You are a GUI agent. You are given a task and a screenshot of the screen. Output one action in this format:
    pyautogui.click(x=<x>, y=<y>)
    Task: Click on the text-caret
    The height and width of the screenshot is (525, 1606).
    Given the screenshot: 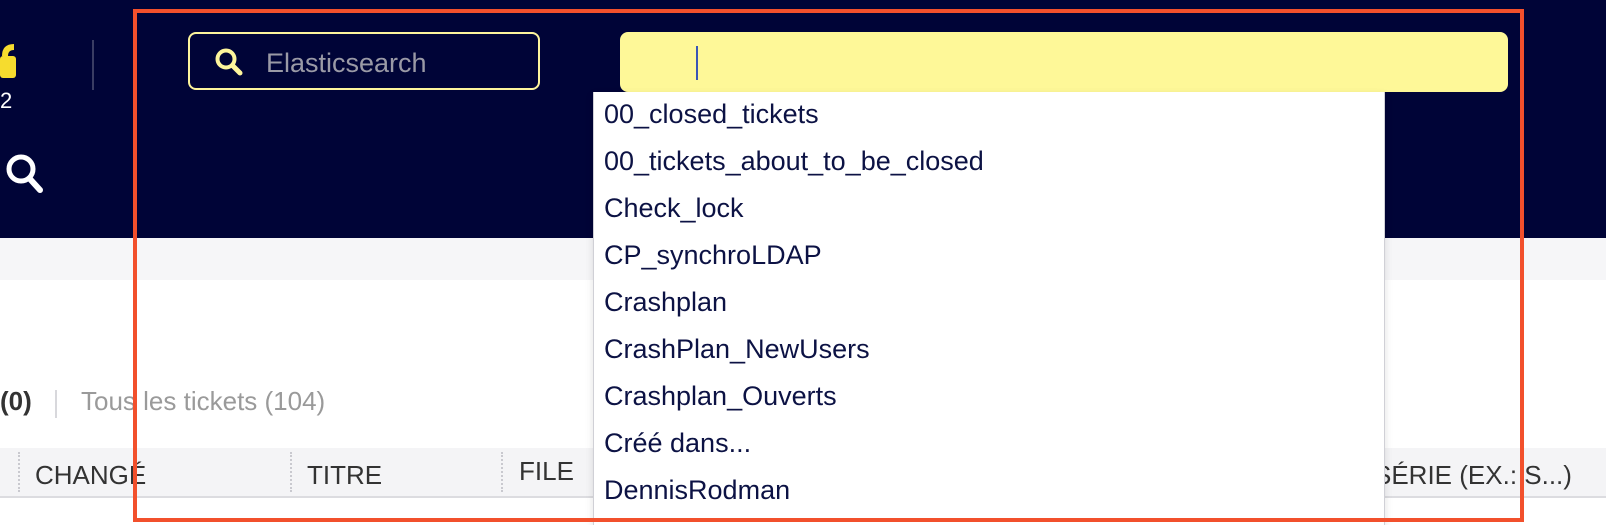 What is the action you would take?
    pyautogui.click(x=697, y=63)
    